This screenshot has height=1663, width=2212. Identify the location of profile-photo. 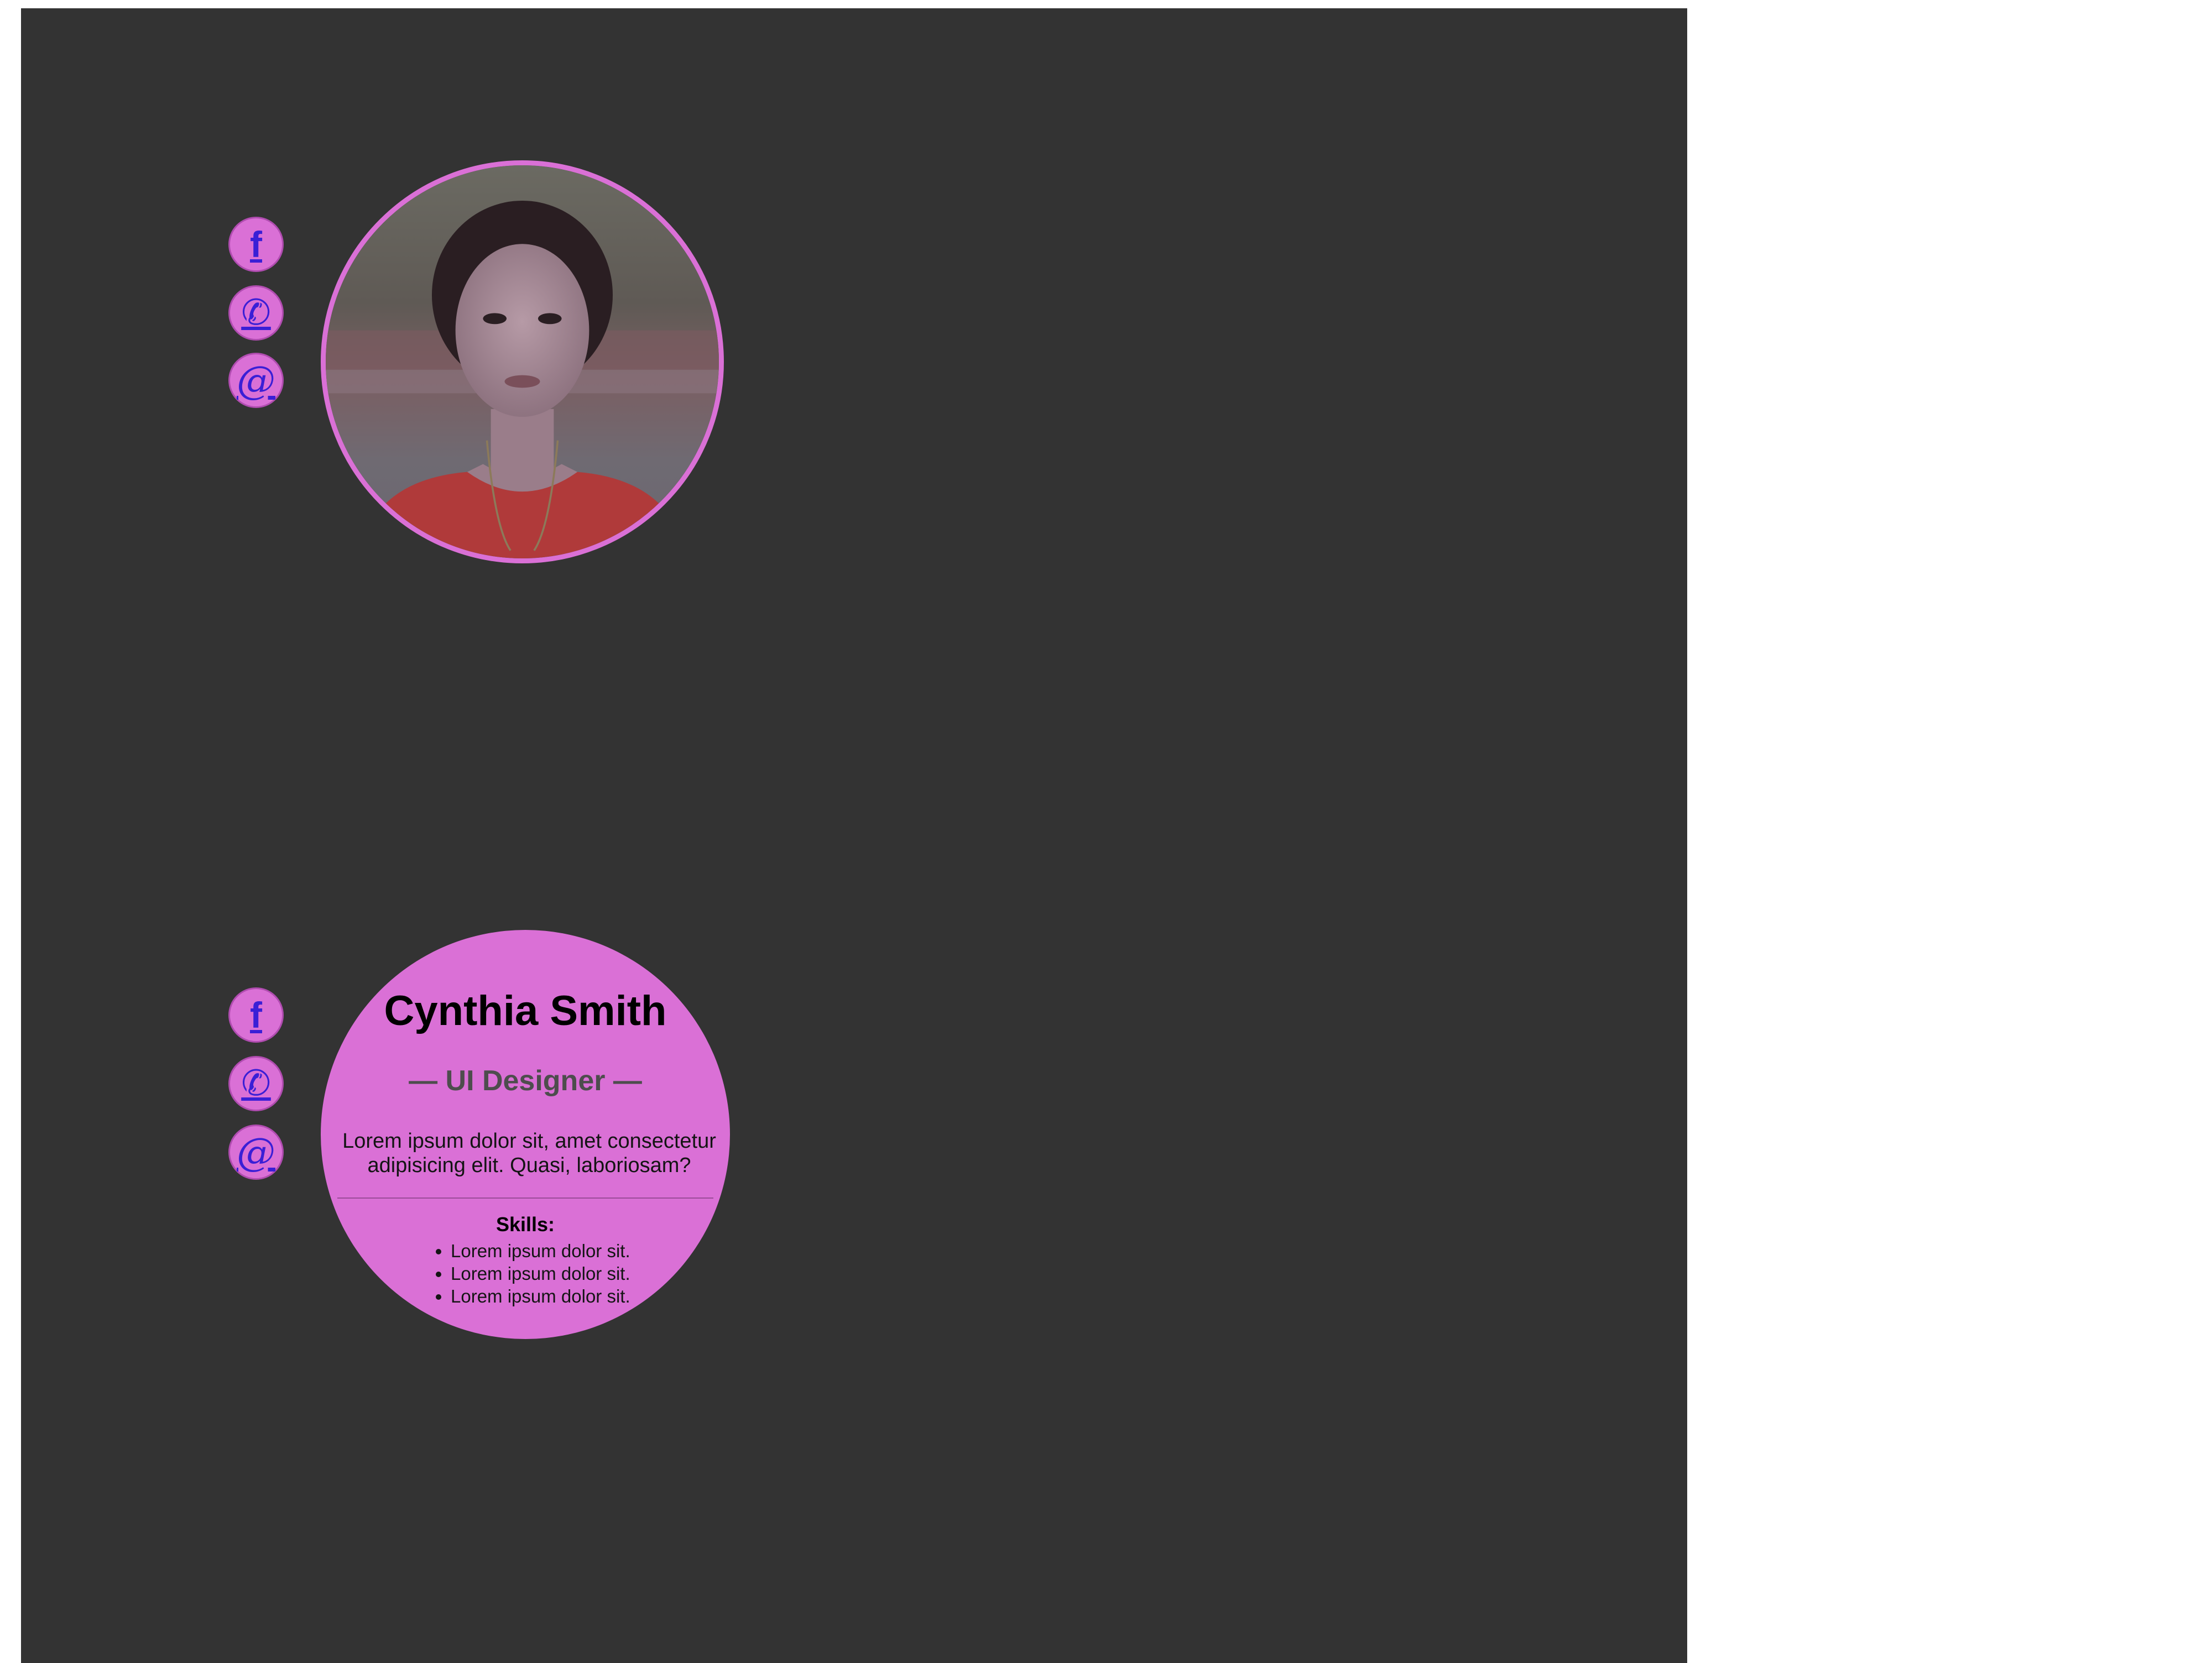
(523, 362).